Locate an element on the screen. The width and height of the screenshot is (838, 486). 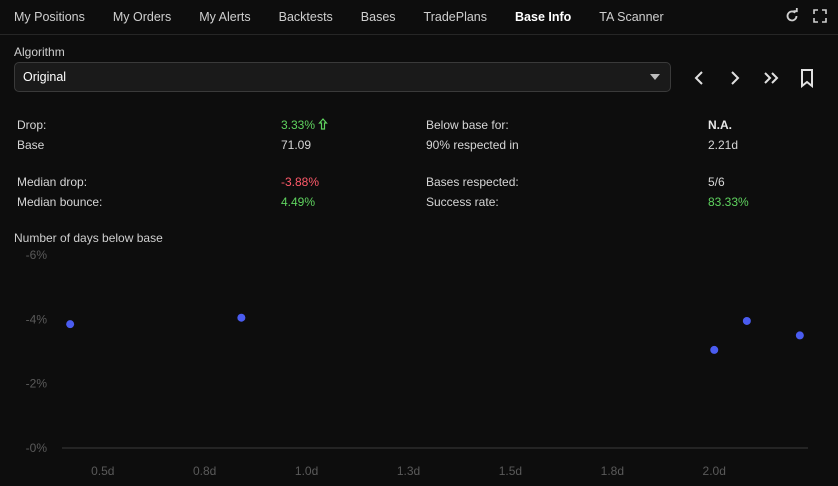
chevron-right-icon is located at coordinates (735, 78).